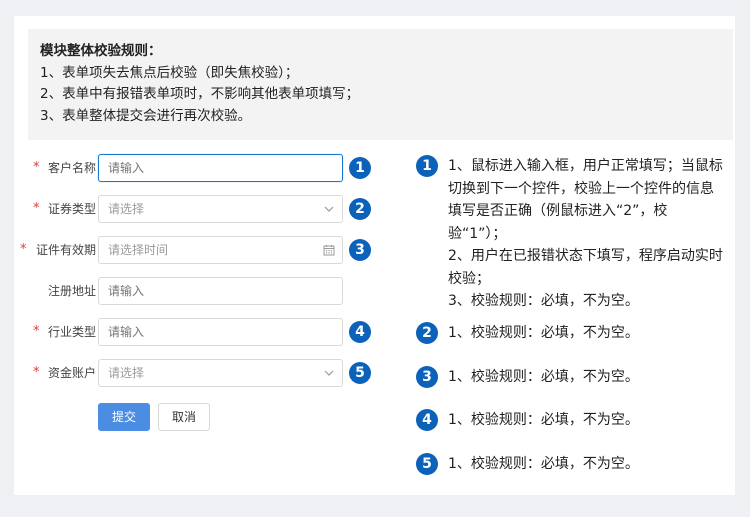  I want to click on security-type-placeholder: 请选择, so click(126, 209).